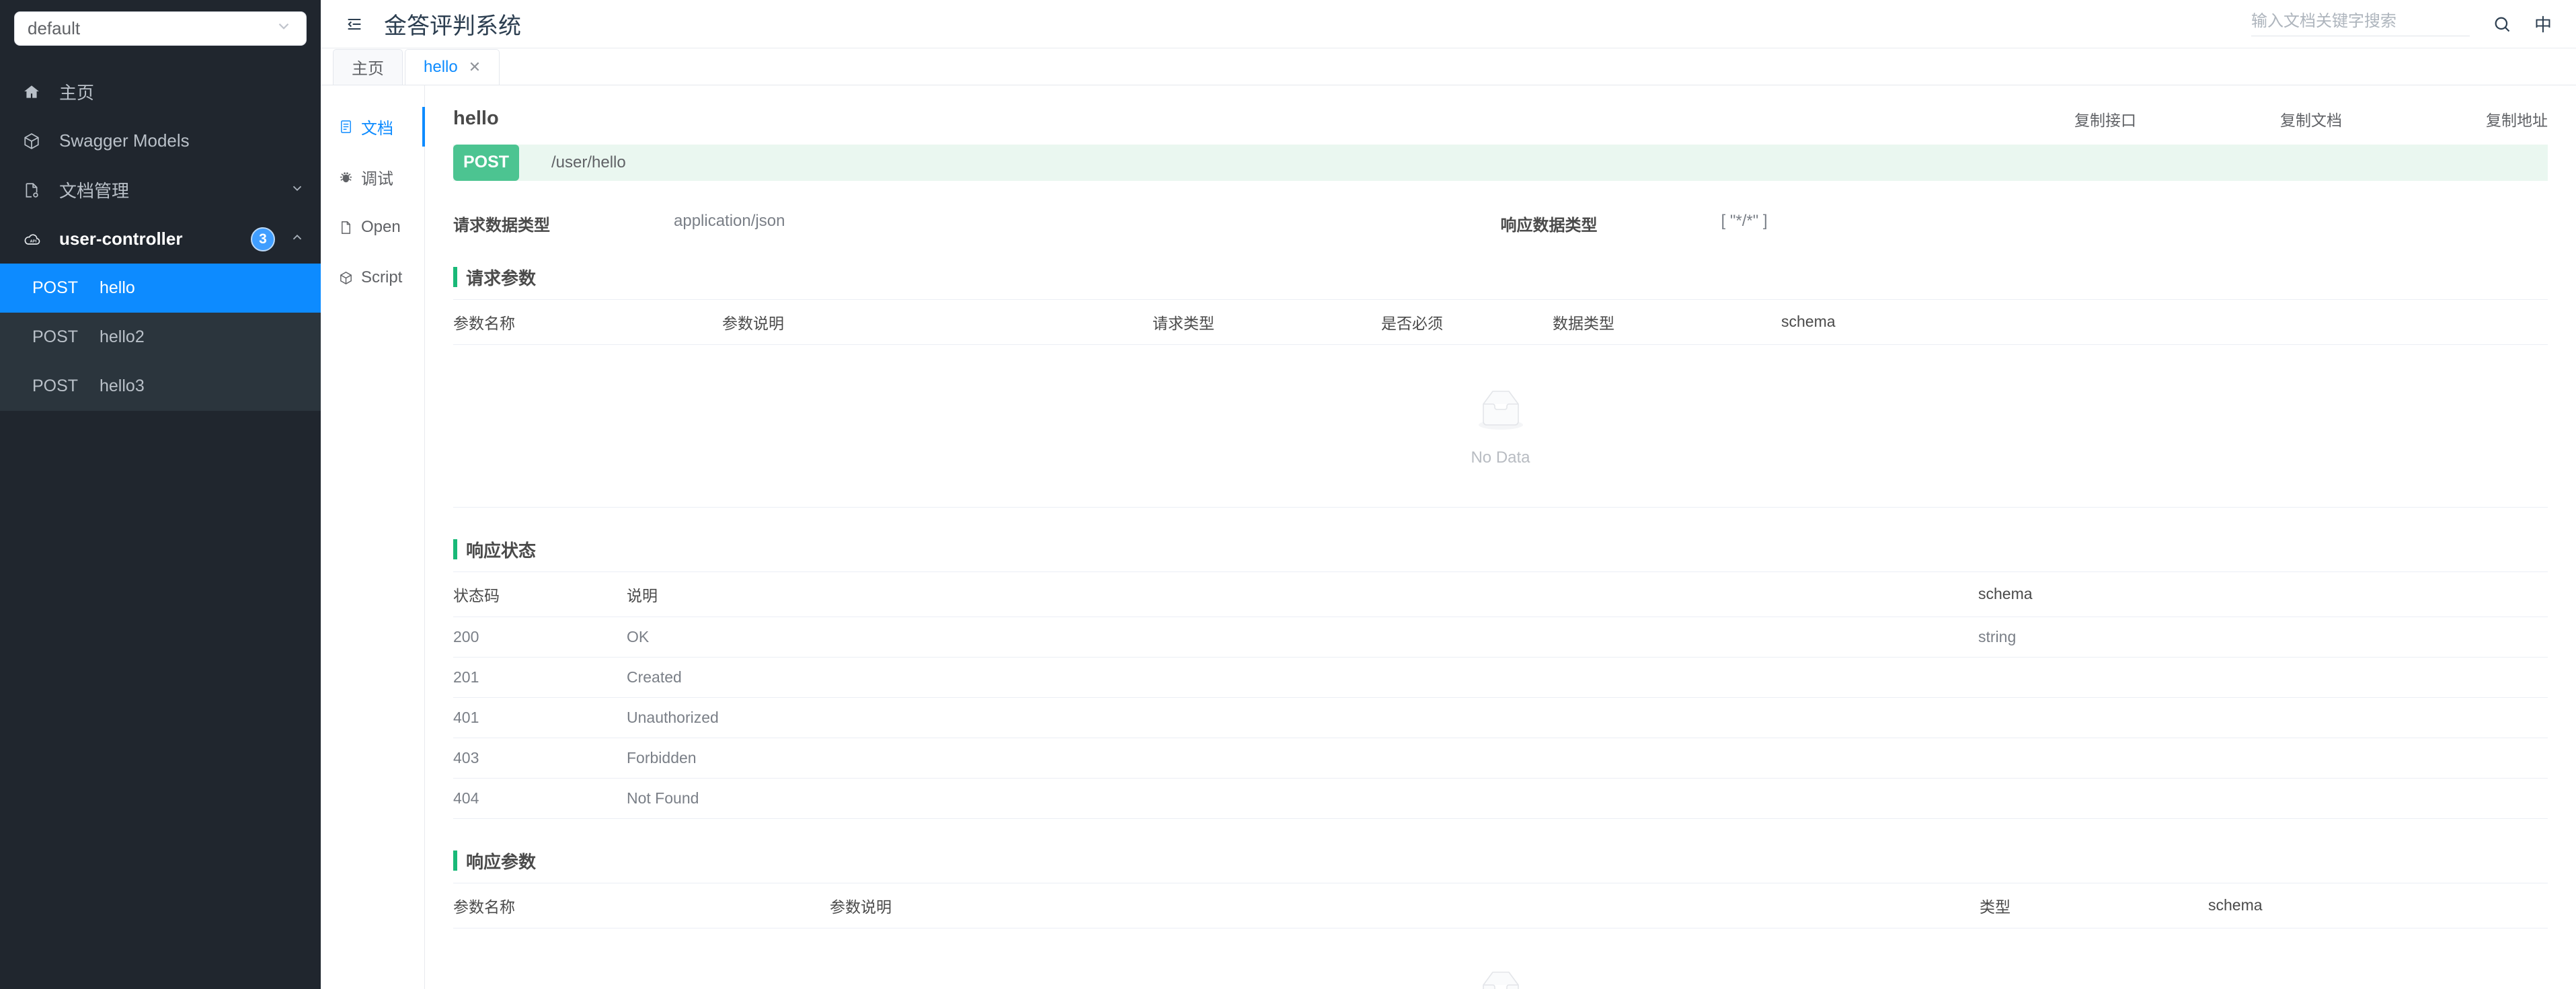  Describe the element at coordinates (382, 277) in the screenshot. I see `mini-nav-item-script-label: Script` at that location.